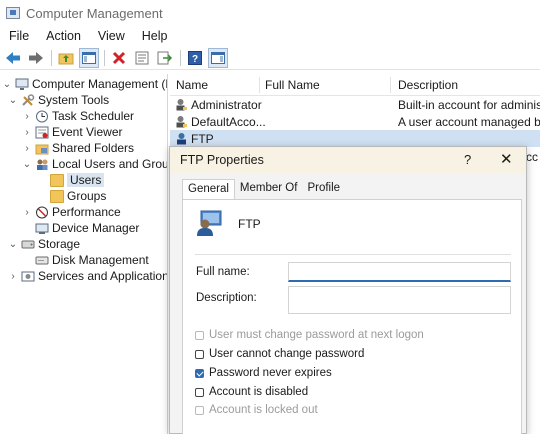 The height and width of the screenshot is (434, 540). Describe the element at coordinates (111, 36) in the screenshot. I see `menu-view: View` at that location.